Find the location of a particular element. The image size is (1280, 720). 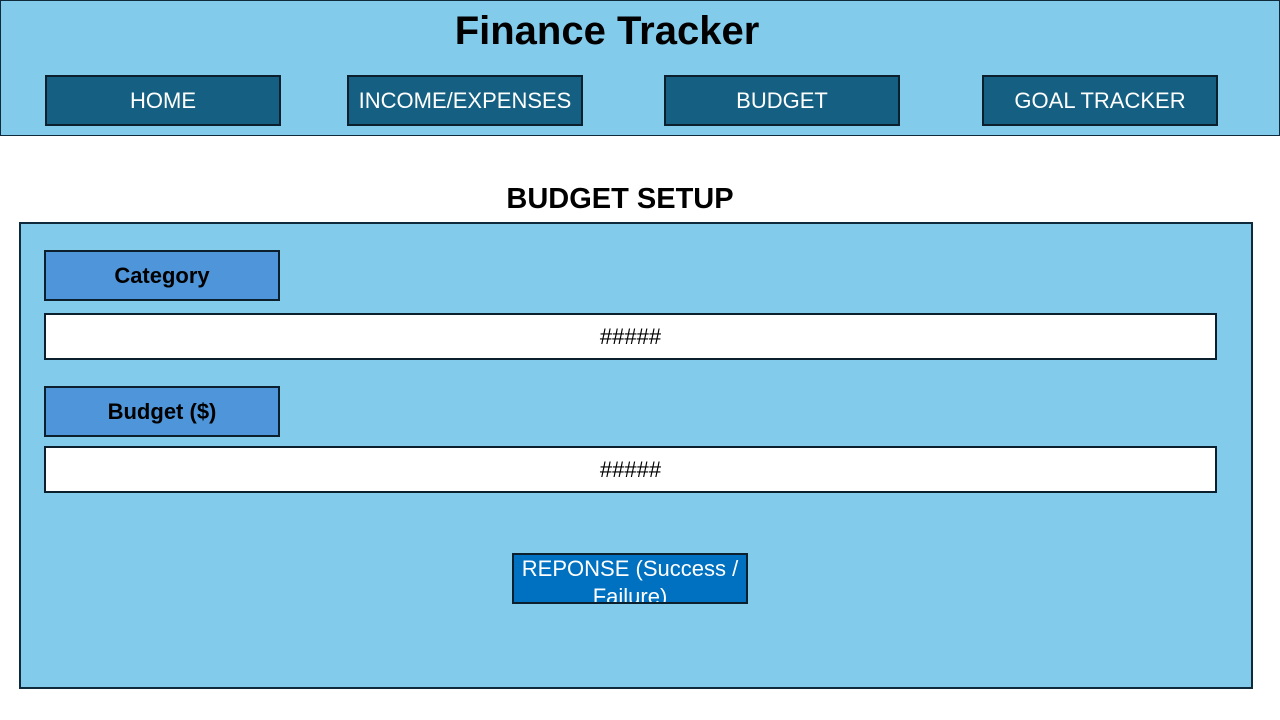

category-label: Category is located at coordinates (162, 275).